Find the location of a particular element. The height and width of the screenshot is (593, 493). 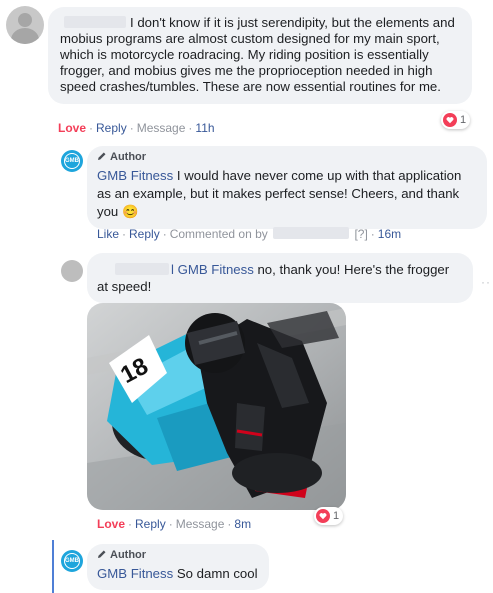

commented-on-by-label: Commented on by is located at coordinates (218, 234).